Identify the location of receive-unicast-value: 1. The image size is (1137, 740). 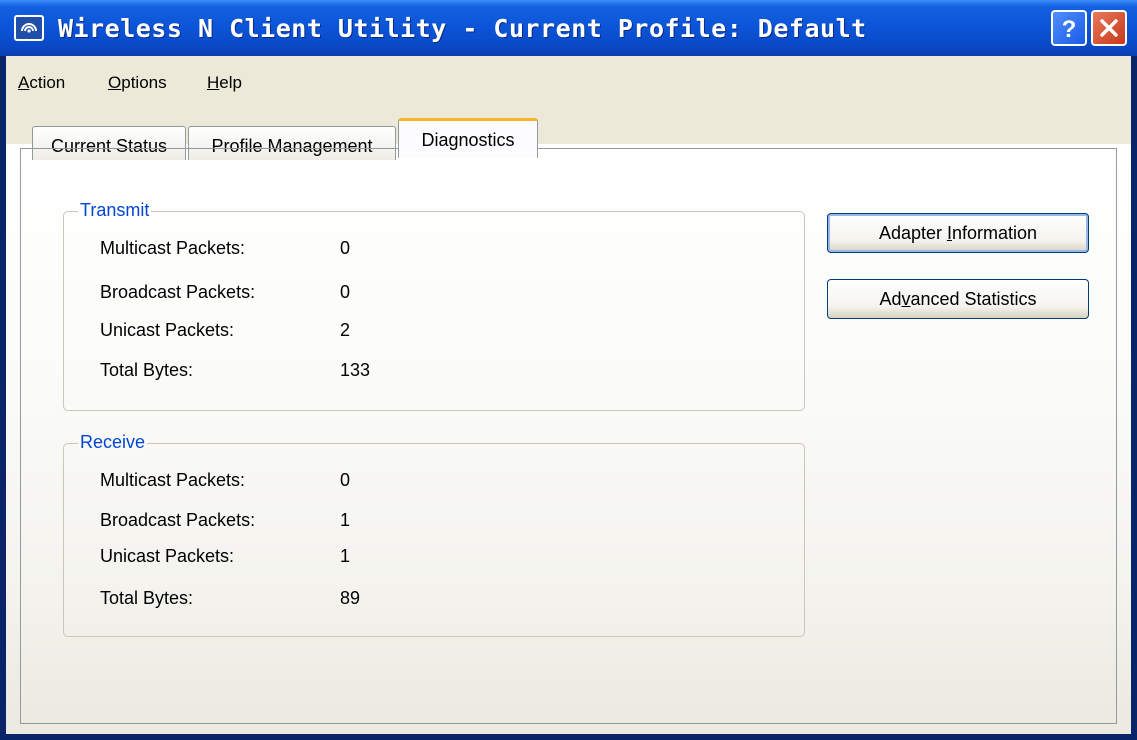
(345, 556).